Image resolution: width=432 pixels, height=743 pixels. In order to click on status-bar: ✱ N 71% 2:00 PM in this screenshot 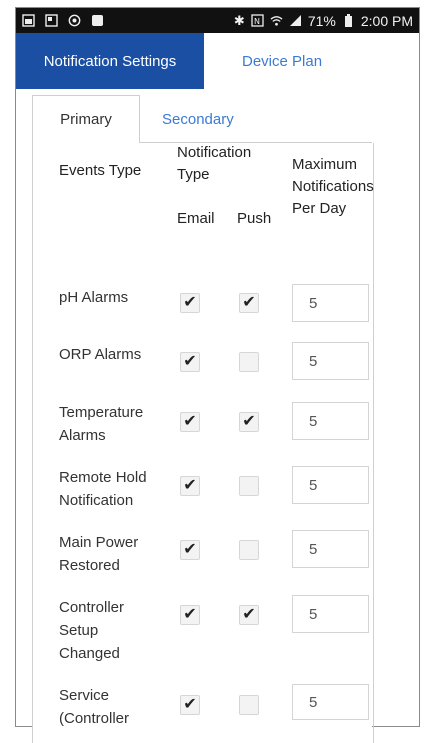, I will do `click(217, 20)`.